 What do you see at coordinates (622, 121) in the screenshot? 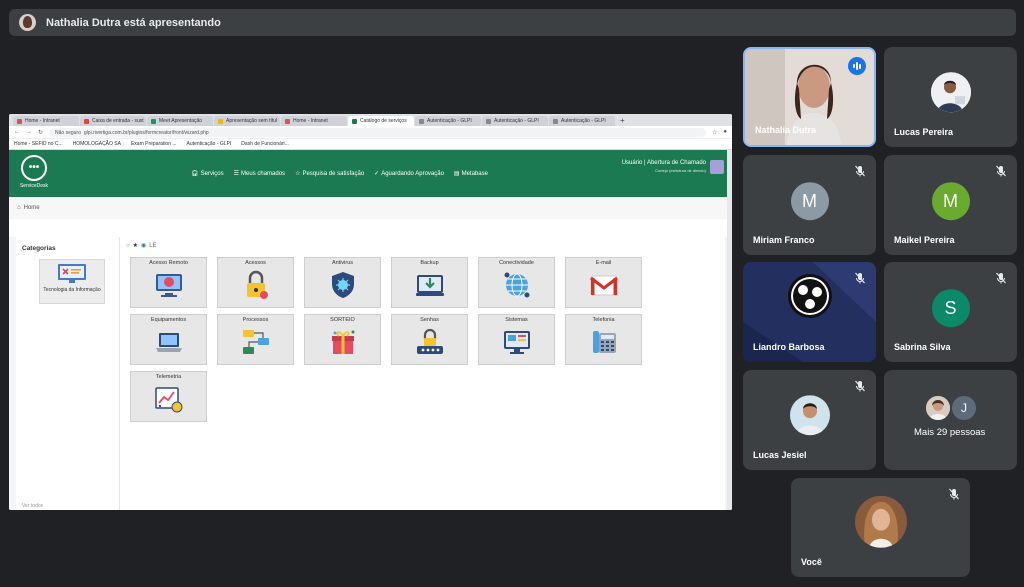
I see `new-tab-button: +` at bounding box center [622, 121].